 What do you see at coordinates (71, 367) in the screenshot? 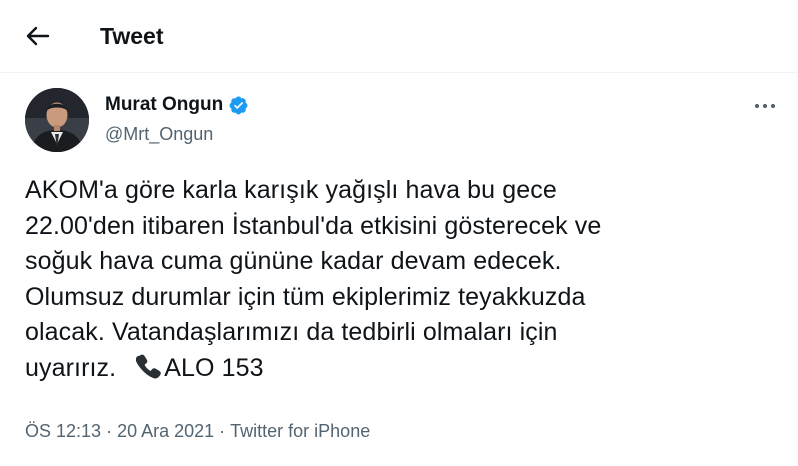
I see `tweet-text-segment: uyarırız.` at bounding box center [71, 367].